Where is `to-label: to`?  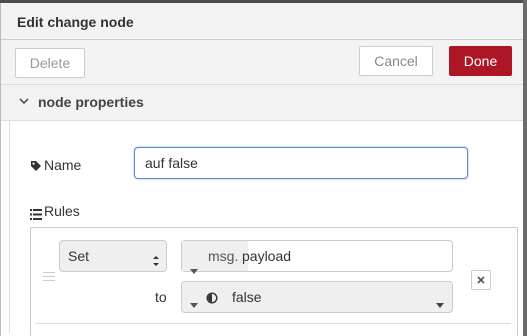
to-label: to is located at coordinates (161, 297).